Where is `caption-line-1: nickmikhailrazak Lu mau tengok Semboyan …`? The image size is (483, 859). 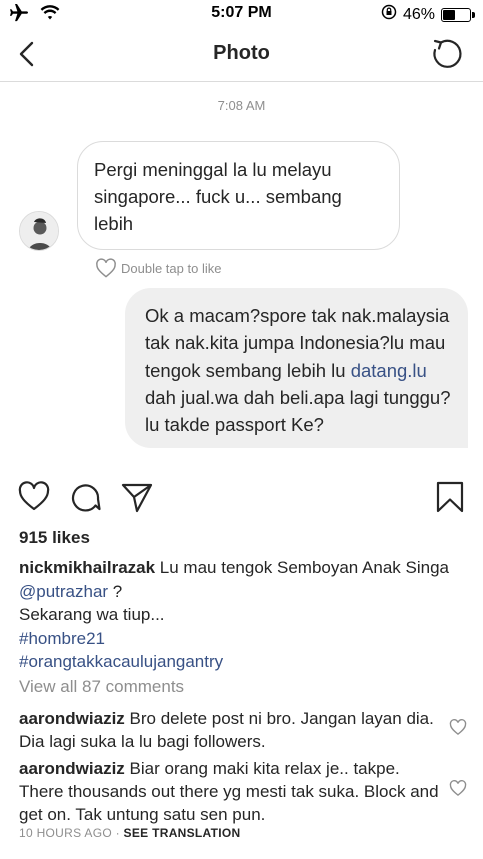
caption-line-1: nickmikhailrazak Lu mau tengok Semboyan … is located at coordinates (244, 579).